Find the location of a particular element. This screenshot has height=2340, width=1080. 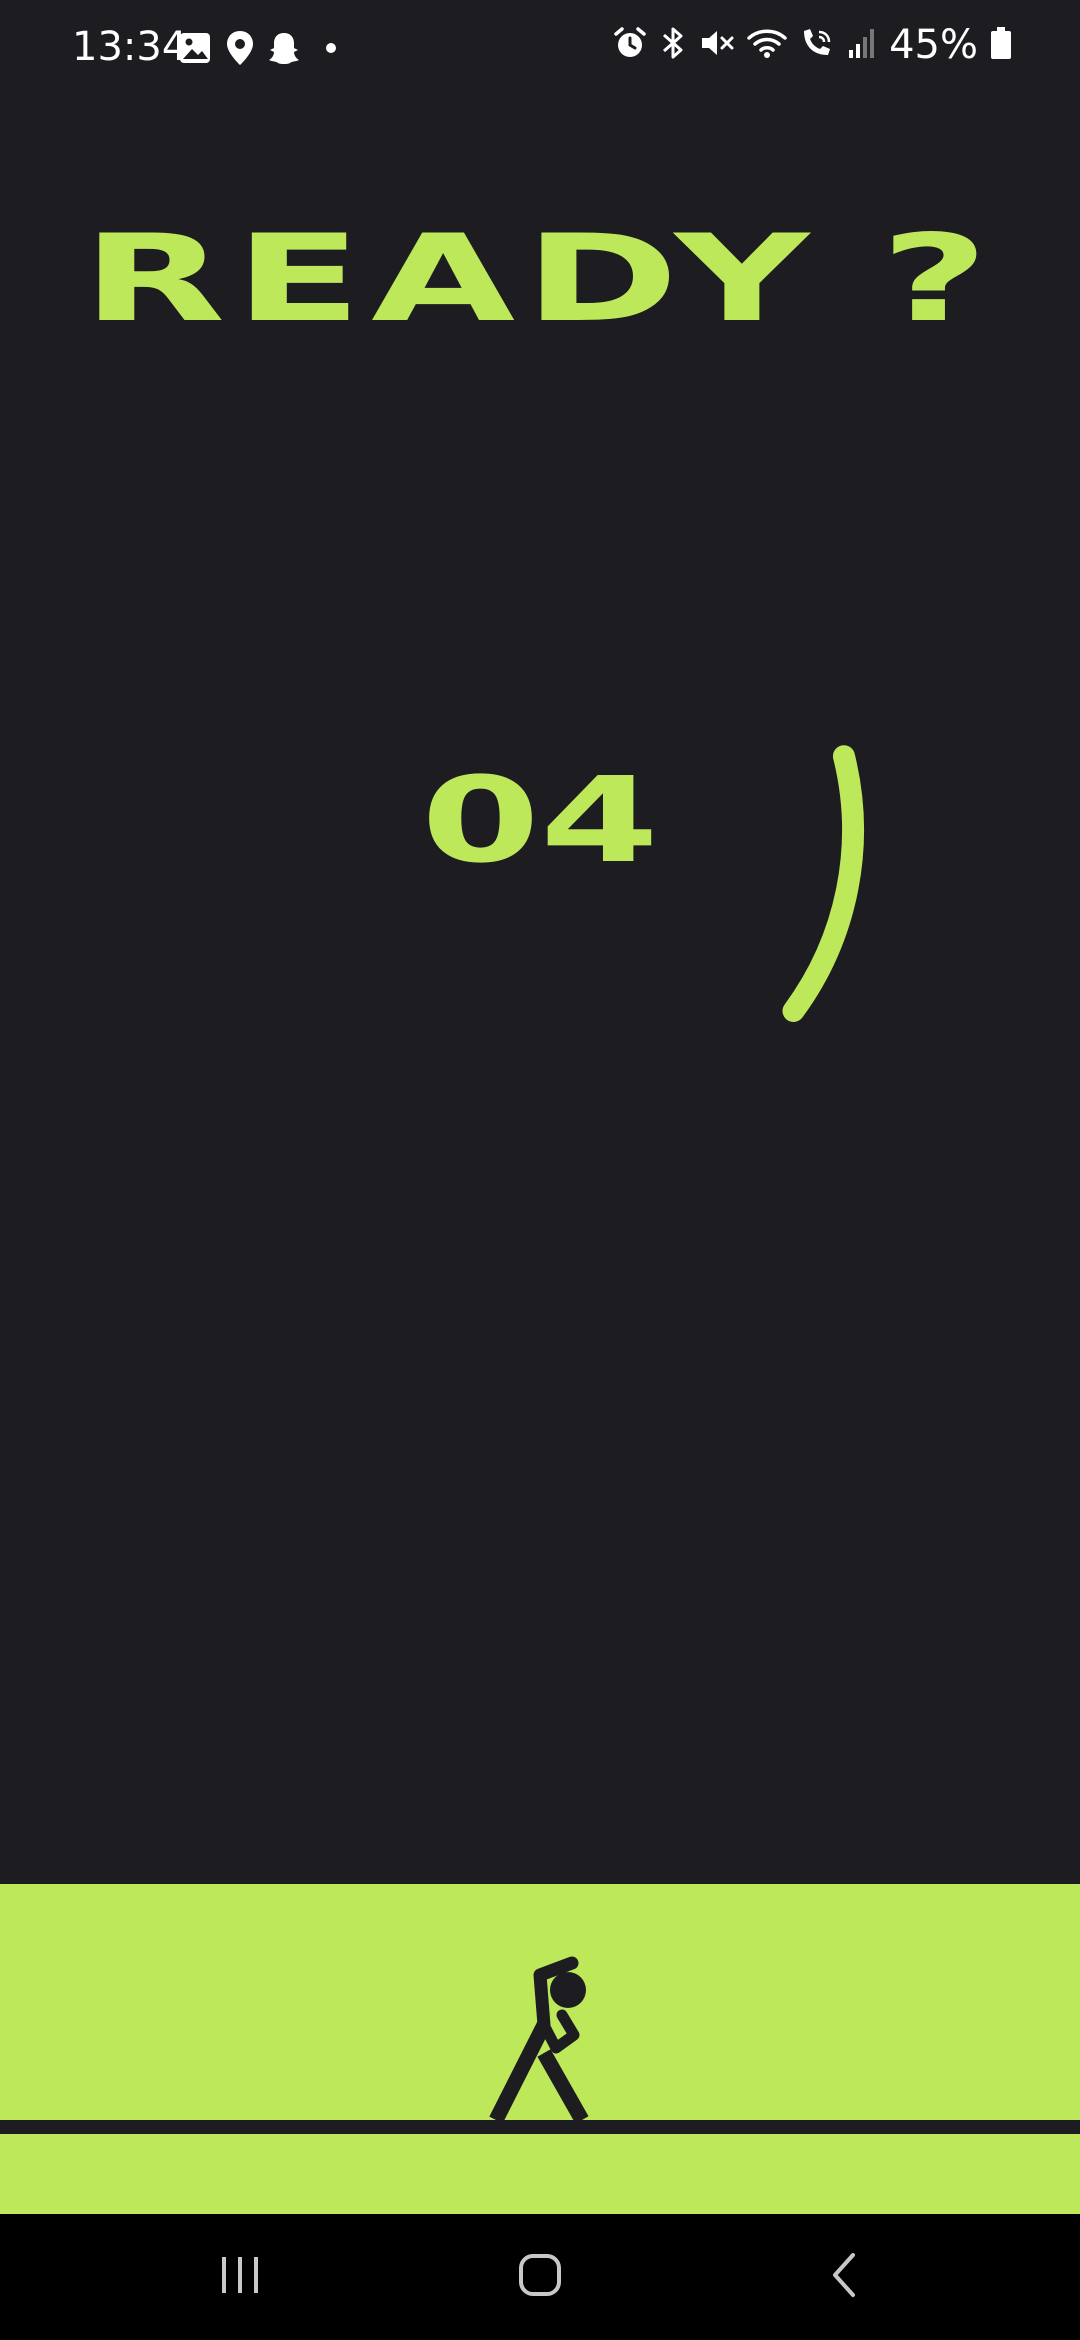

status-time: 13:34 is located at coordinates (130, 47).